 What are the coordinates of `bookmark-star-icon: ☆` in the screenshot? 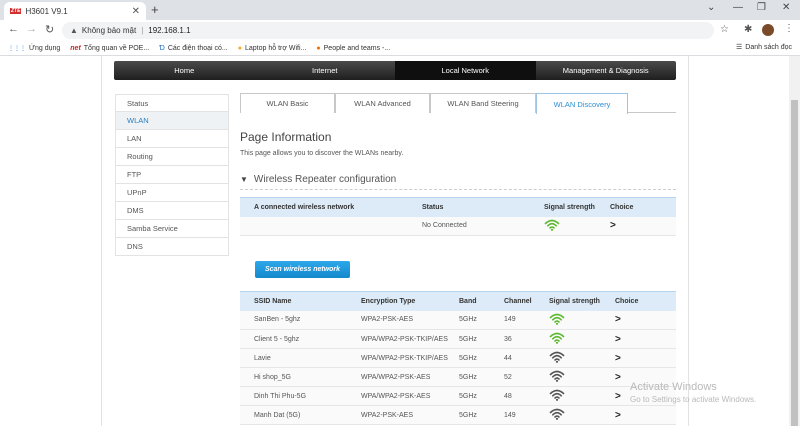 It's located at (724, 29).